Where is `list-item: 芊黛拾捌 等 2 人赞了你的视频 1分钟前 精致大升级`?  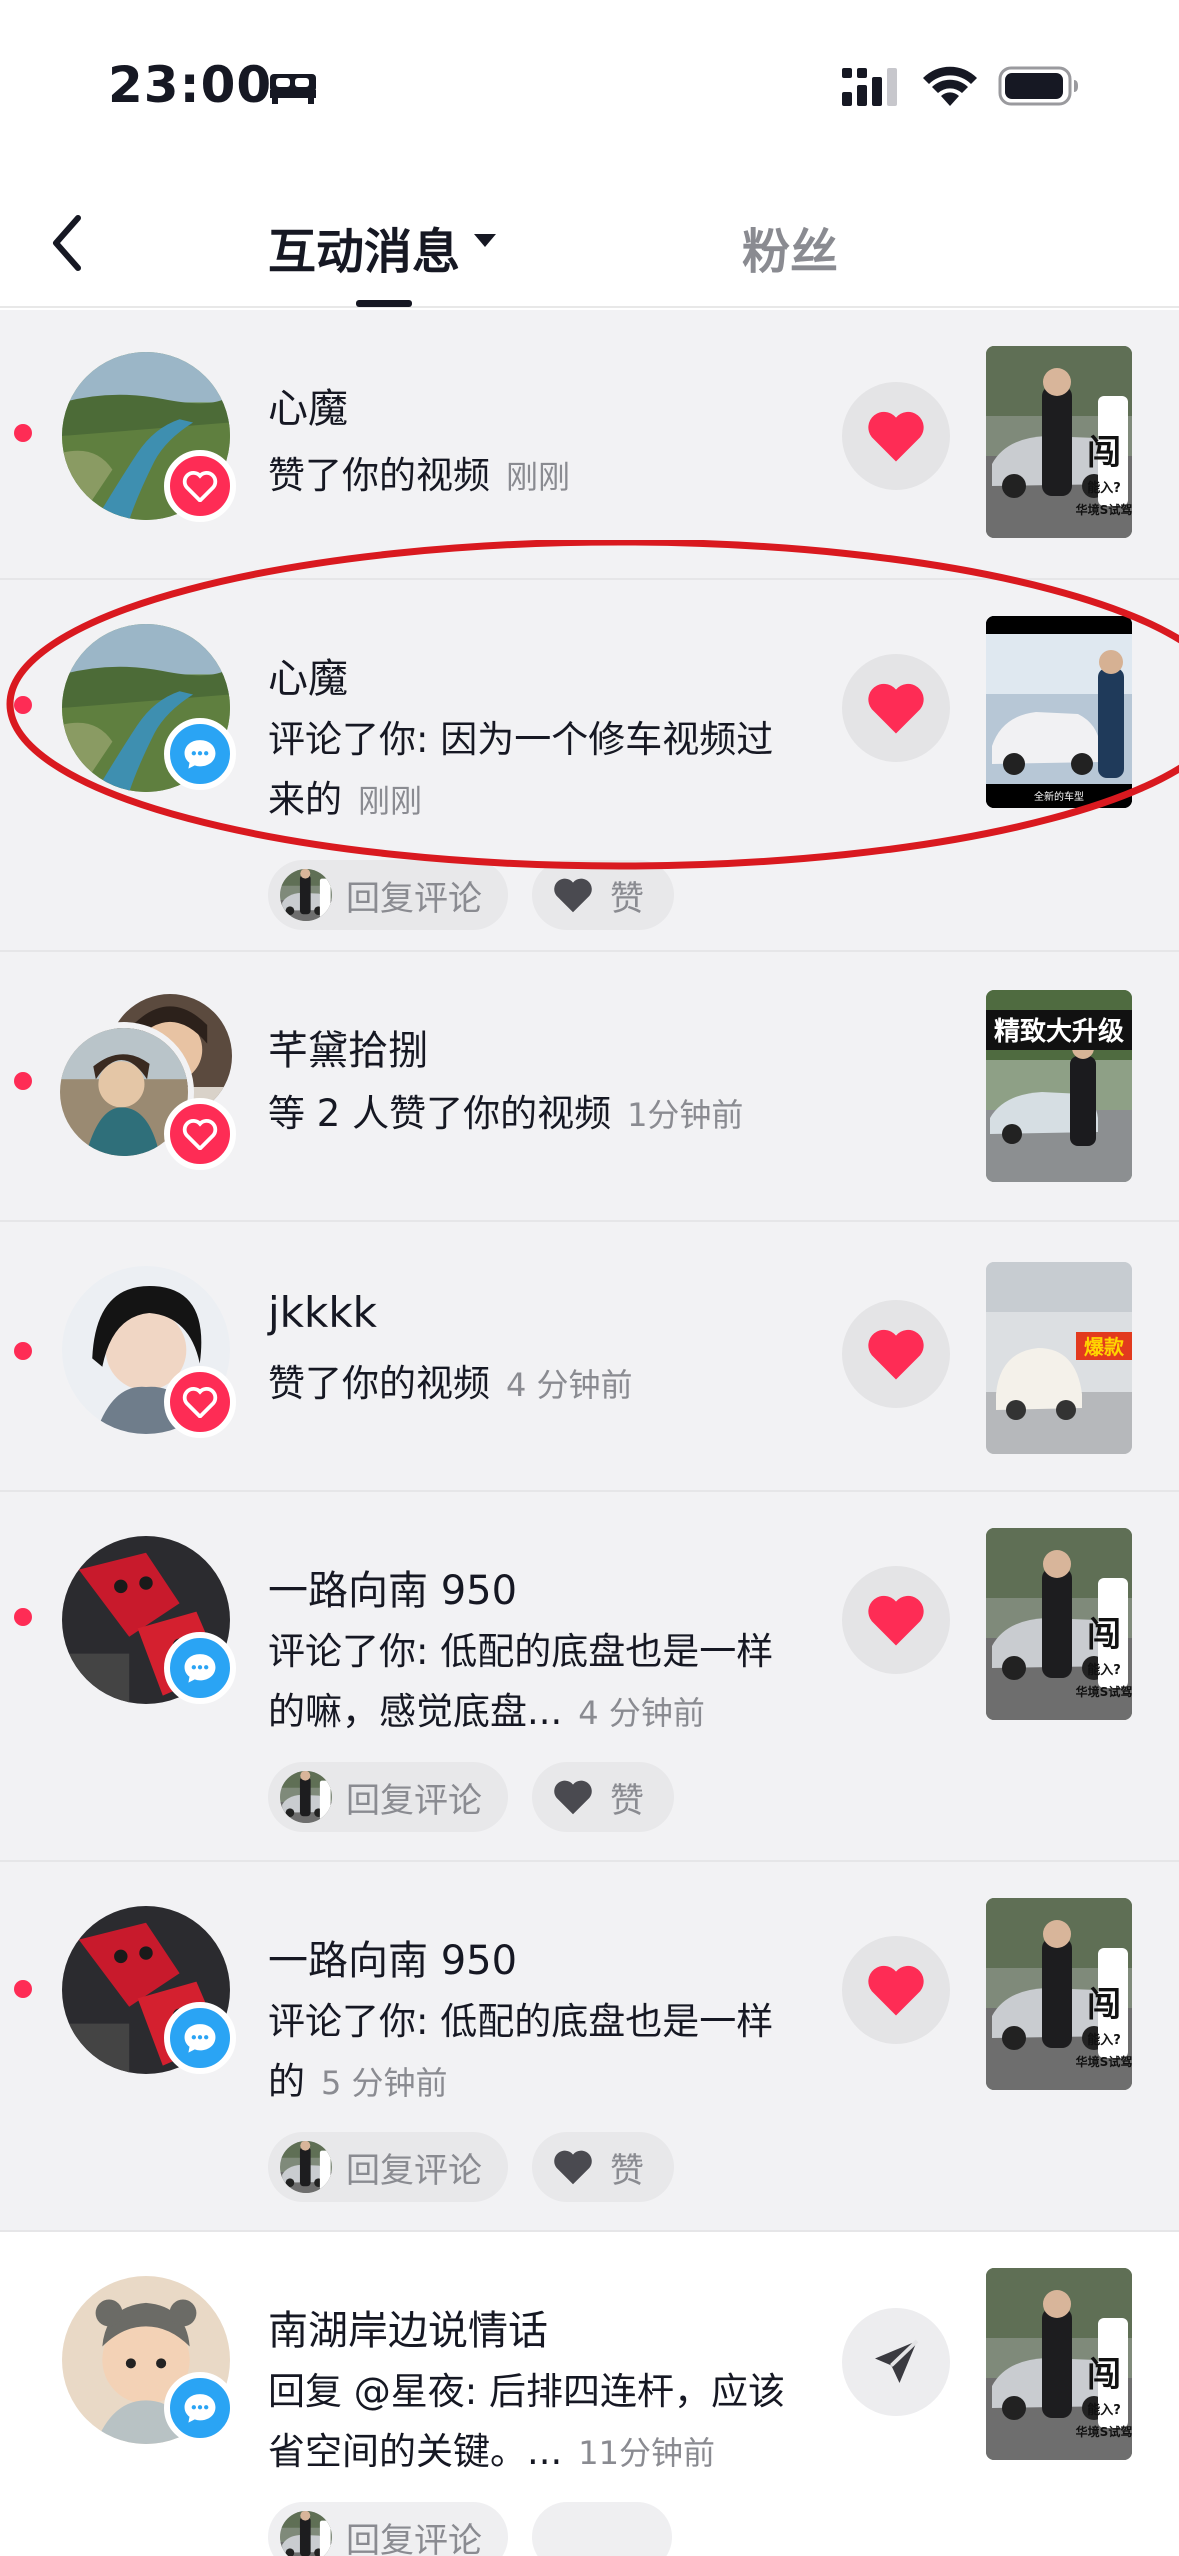
list-item: 芊黛拾捌 等 2 人赞了你的视频 1分钟前 精致大升级 is located at coordinates (589, 1087).